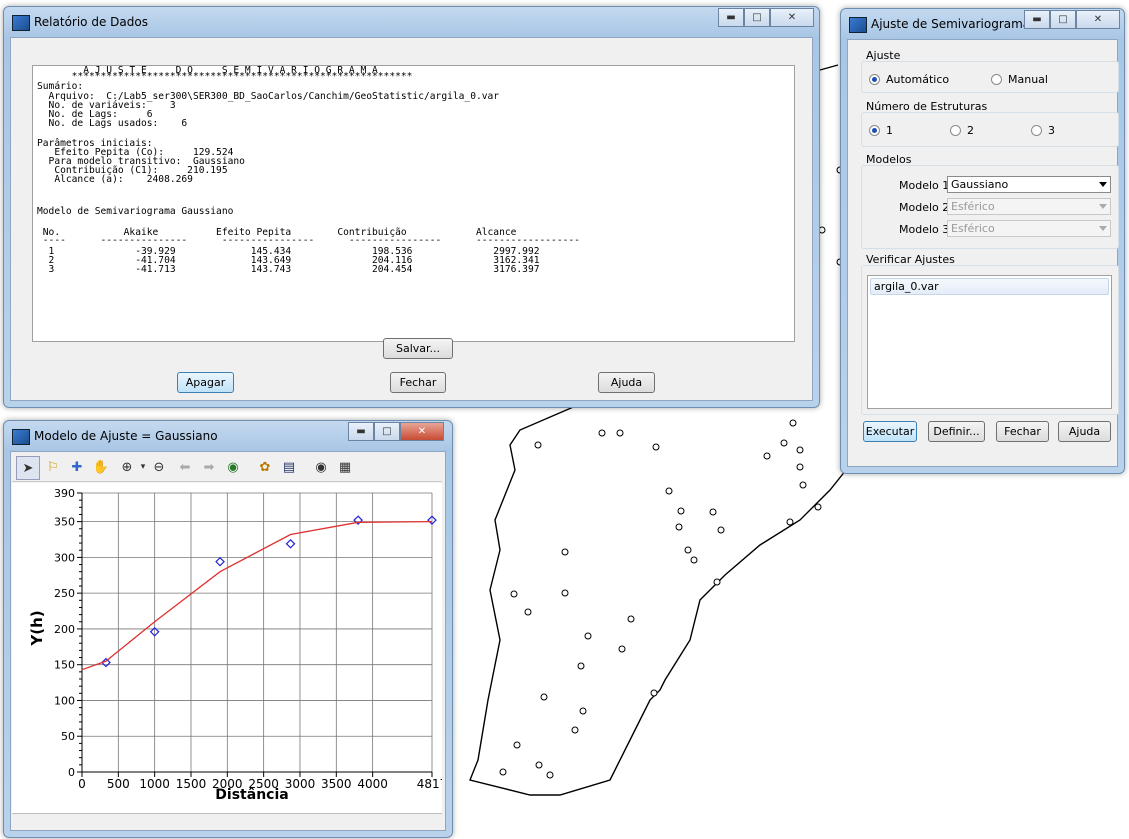 The width and height of the screenshot is (1129, 839). I want to click on palette-icon: ✿, so click(265, 467).